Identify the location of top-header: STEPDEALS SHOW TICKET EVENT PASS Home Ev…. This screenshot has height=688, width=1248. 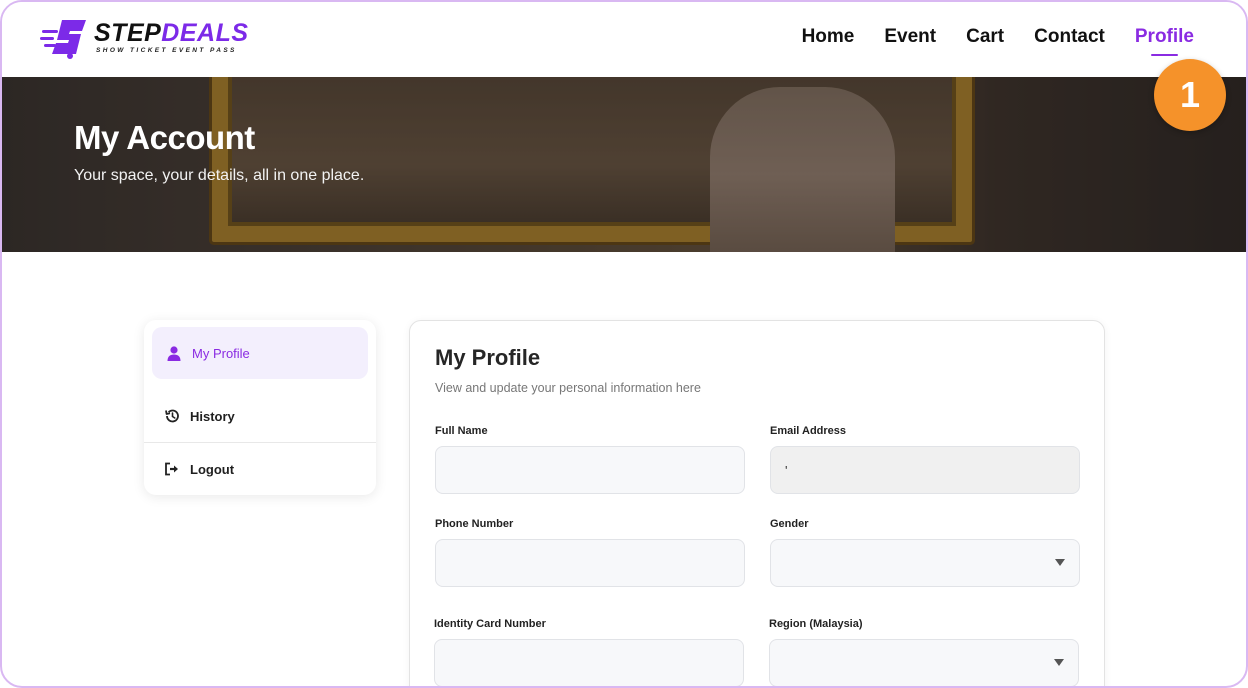
(624, 39).